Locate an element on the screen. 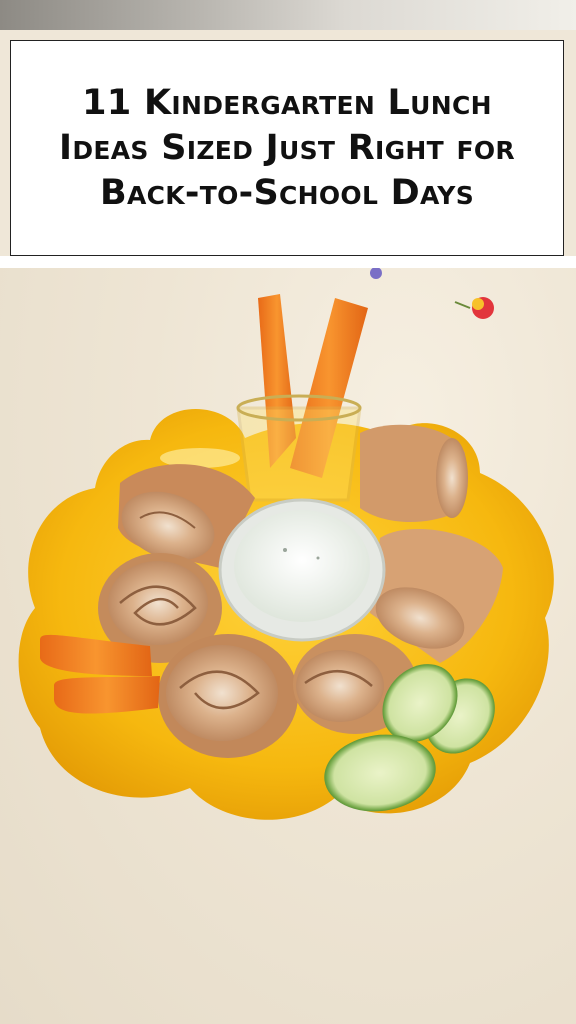  background-flower is located at coordinates (474, 308).